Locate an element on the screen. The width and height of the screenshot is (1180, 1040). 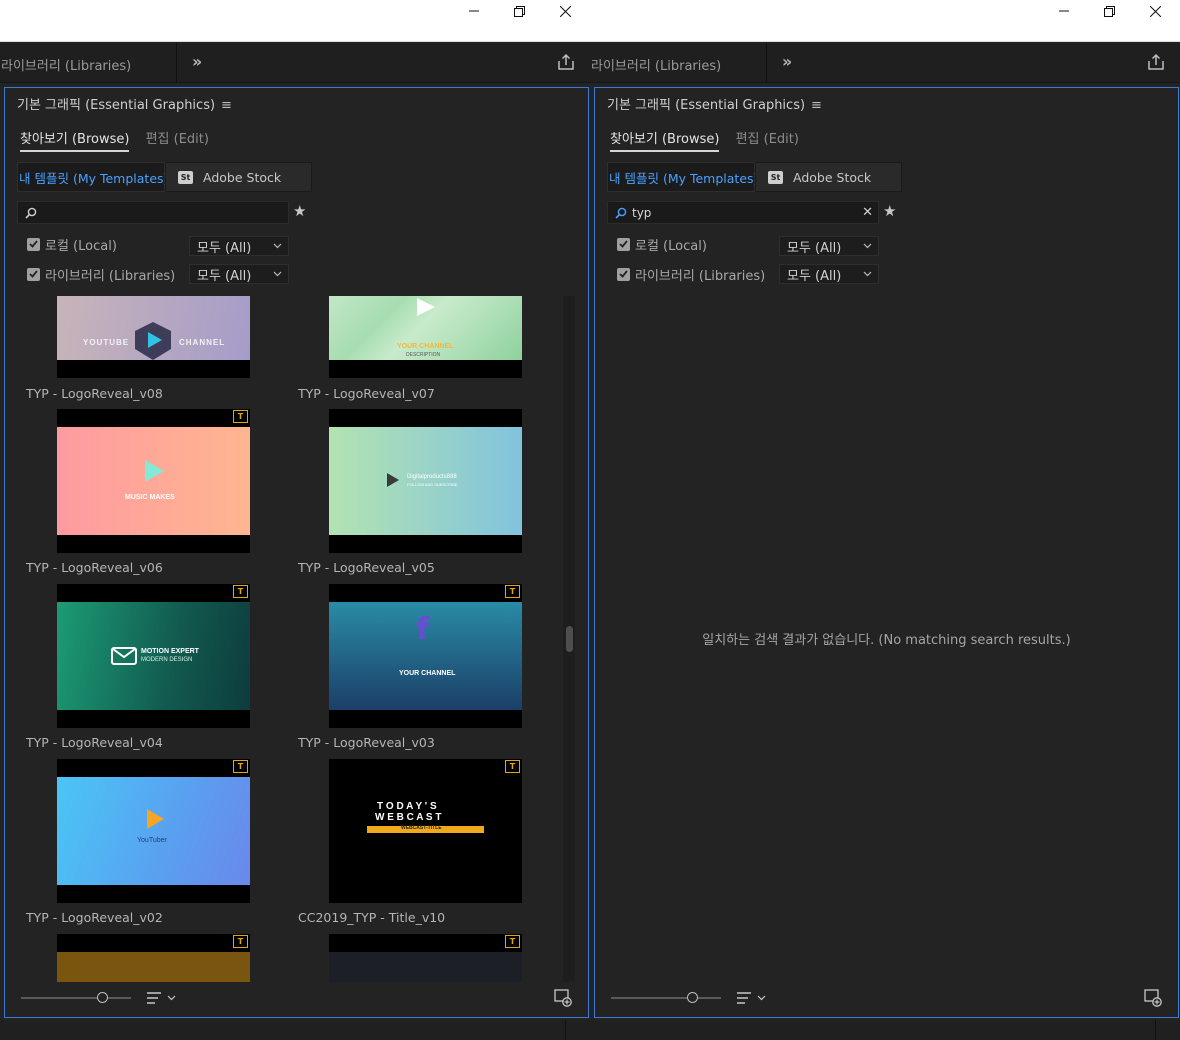
thumbnail-image: YOUR CHANNEL DESCRIPTION is located at coordinates (425, 328).